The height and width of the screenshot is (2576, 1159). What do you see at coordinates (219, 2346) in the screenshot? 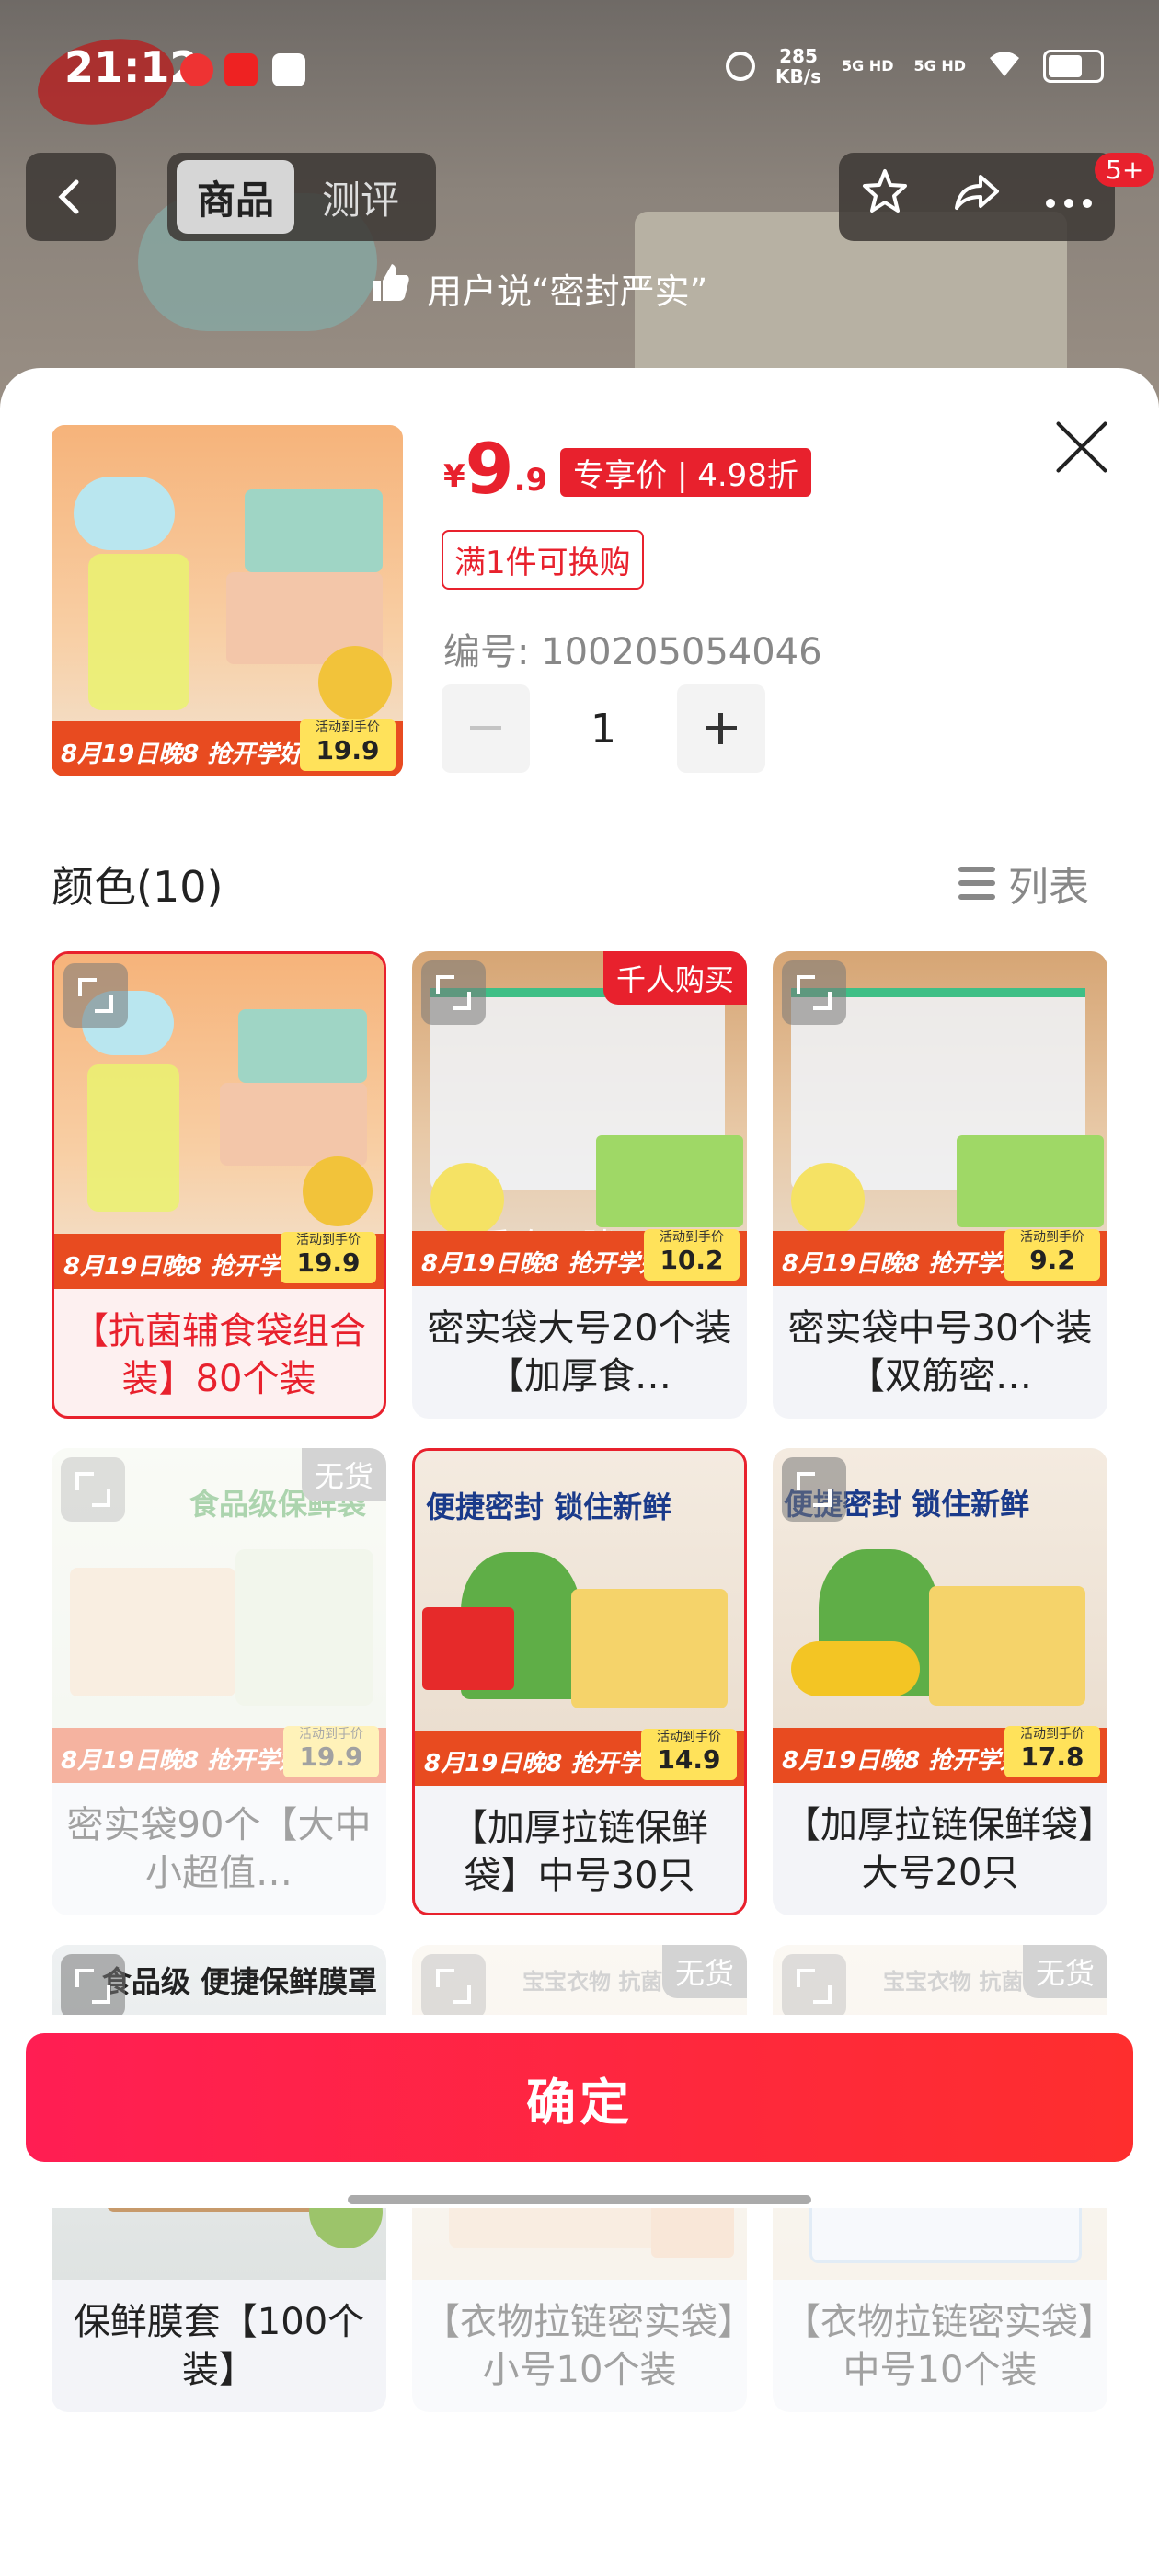
I see `variant-name: 保鲜膜套【100个装】` at bounding box center [219, 2346].